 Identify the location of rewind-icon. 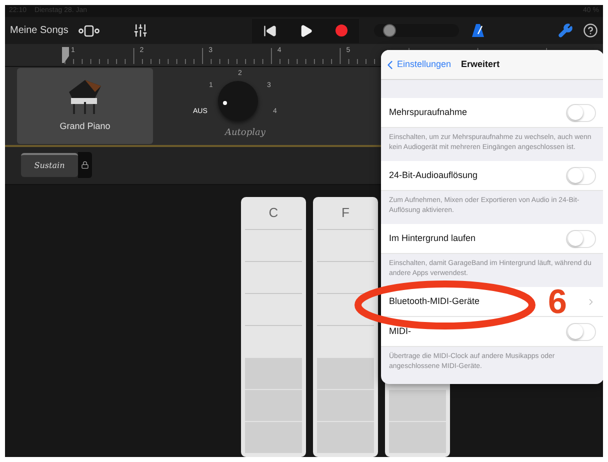
(270, 31).